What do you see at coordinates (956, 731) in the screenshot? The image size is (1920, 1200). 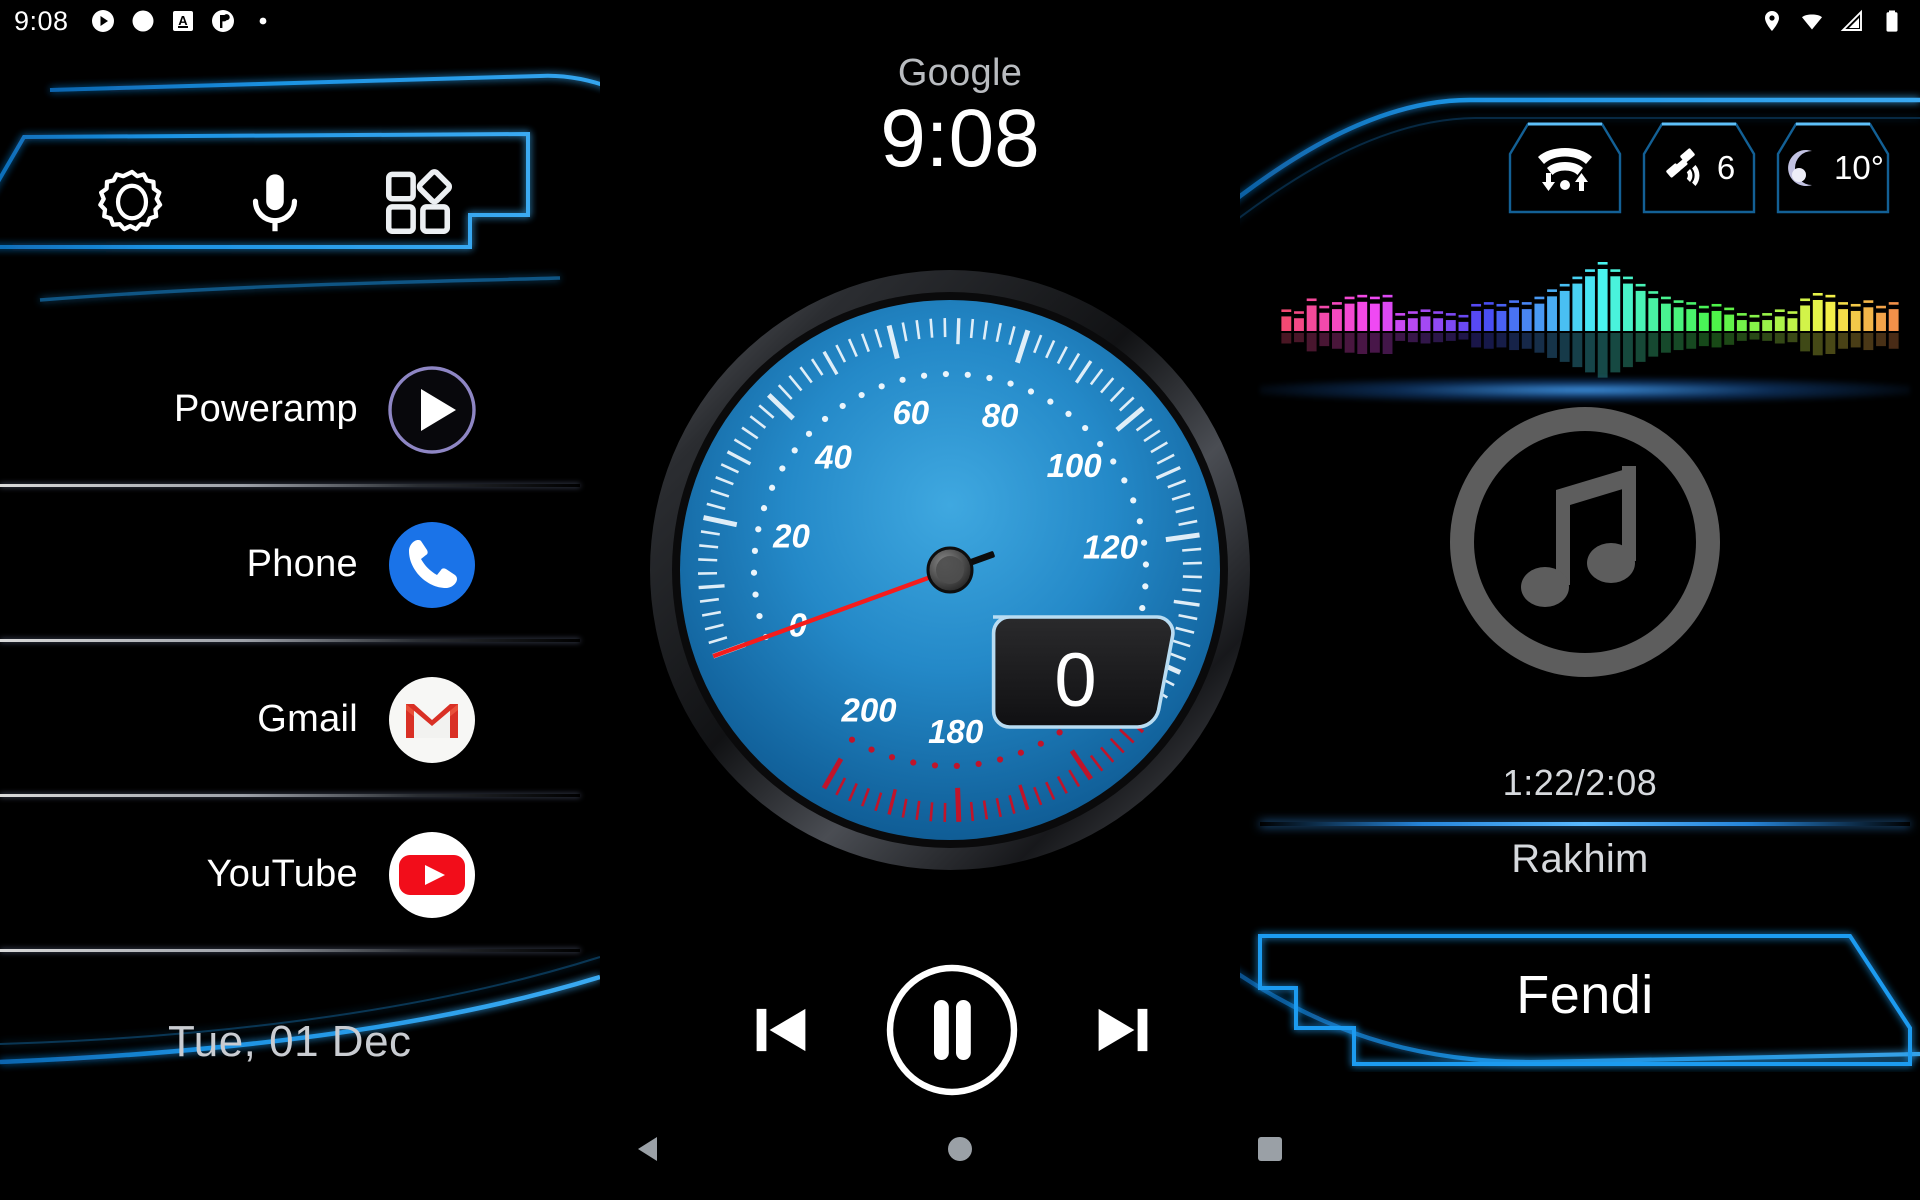 I see `svg-text: 180` at bounding box center [956, 731].